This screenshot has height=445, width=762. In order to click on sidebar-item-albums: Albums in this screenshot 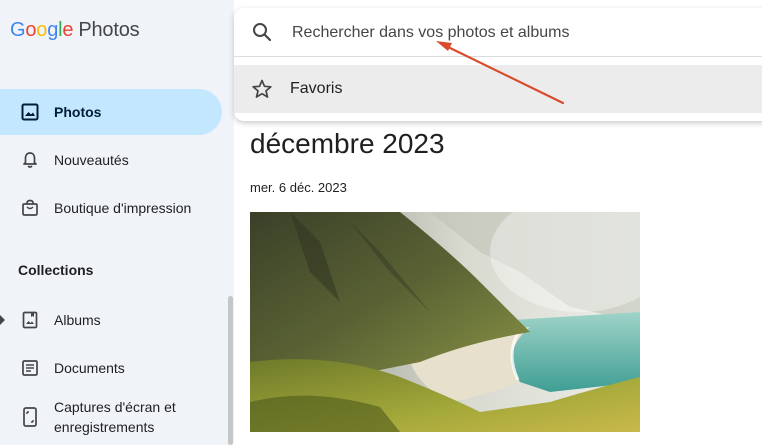, I will do `click(111, 320)`.